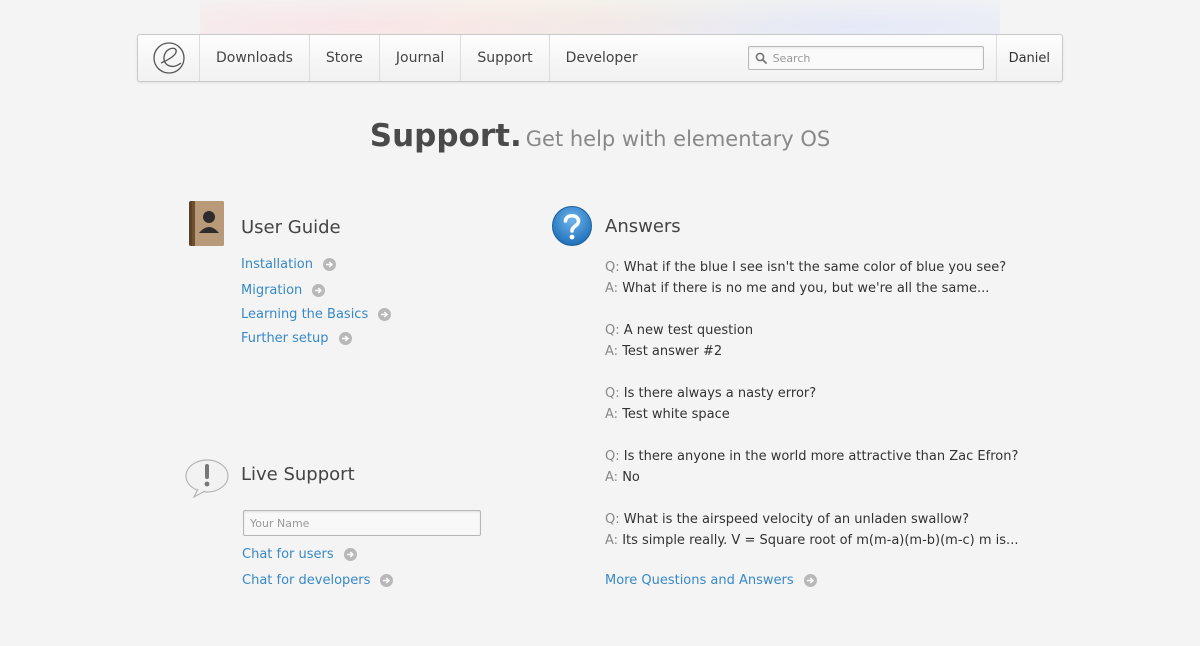 This screenshot has width=1200, height=646. What do you see at coordinates (679, 341) in the screenshot?
I see `qa-item: Q: A new test question A: Test answer #2` at bounding box center [679, 341].